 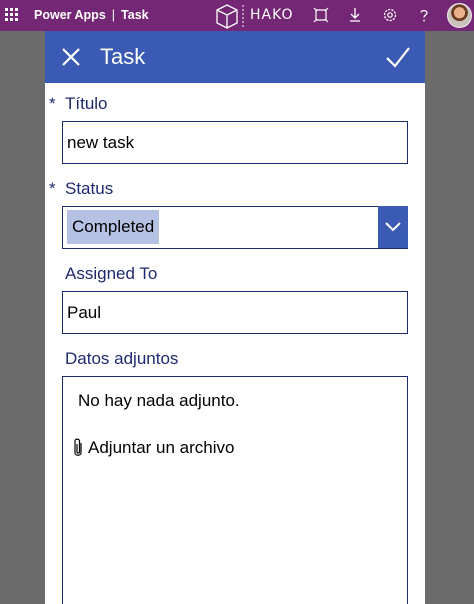 What do you see at coordinates (459, 15) in the screenshot?
I see `user-avatar` at bounding box center [459, 15].